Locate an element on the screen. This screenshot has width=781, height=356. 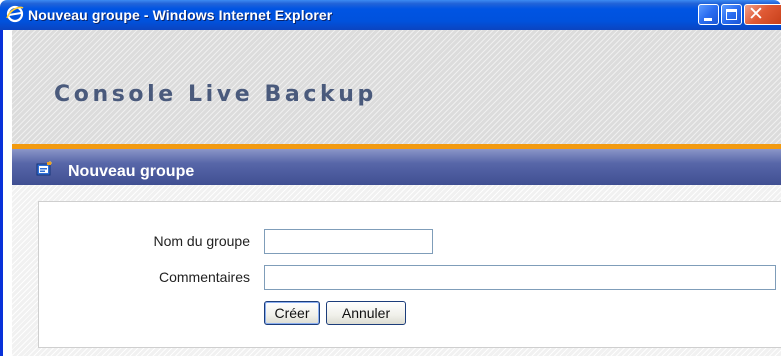
maximize-button is located at coordinates (731, 14).